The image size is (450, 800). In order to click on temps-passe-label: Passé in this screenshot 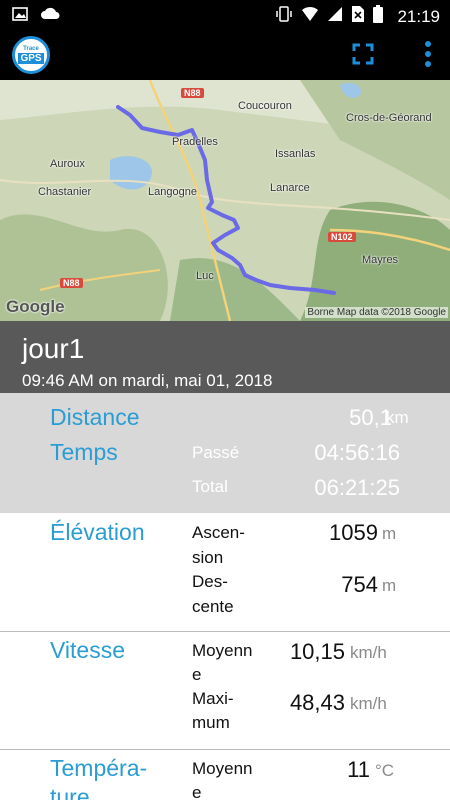, I will do `click(216, 452)`.